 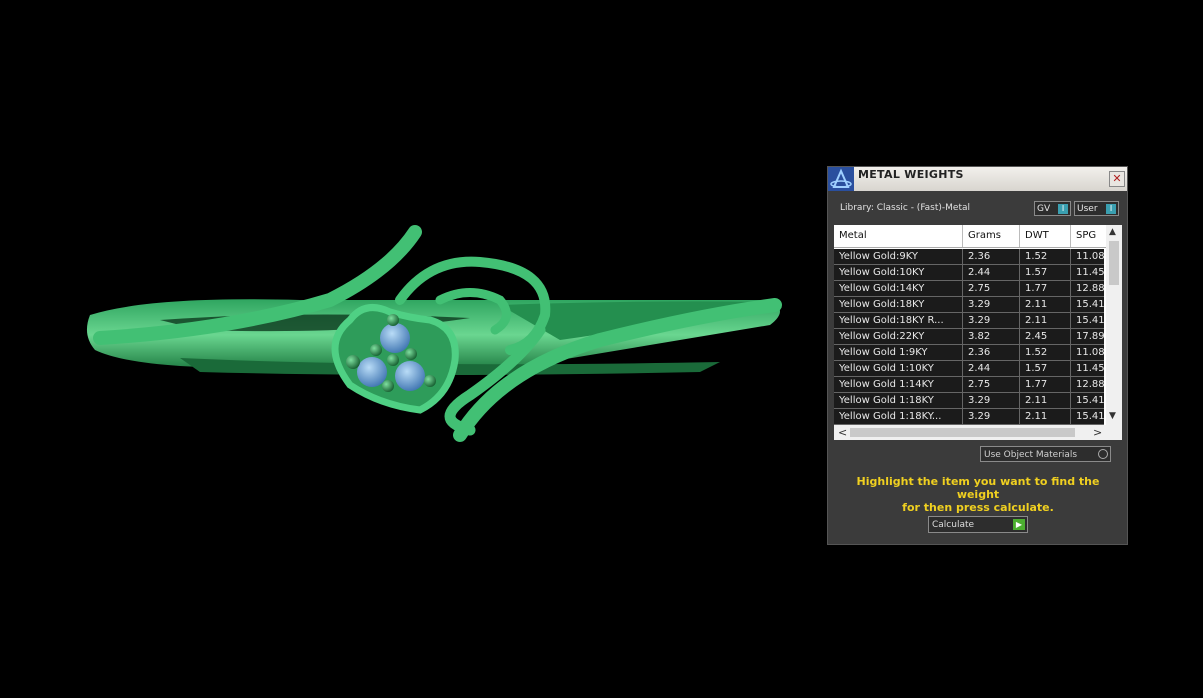 I want to click on app-logo-icon, so click(x=841, y=179).